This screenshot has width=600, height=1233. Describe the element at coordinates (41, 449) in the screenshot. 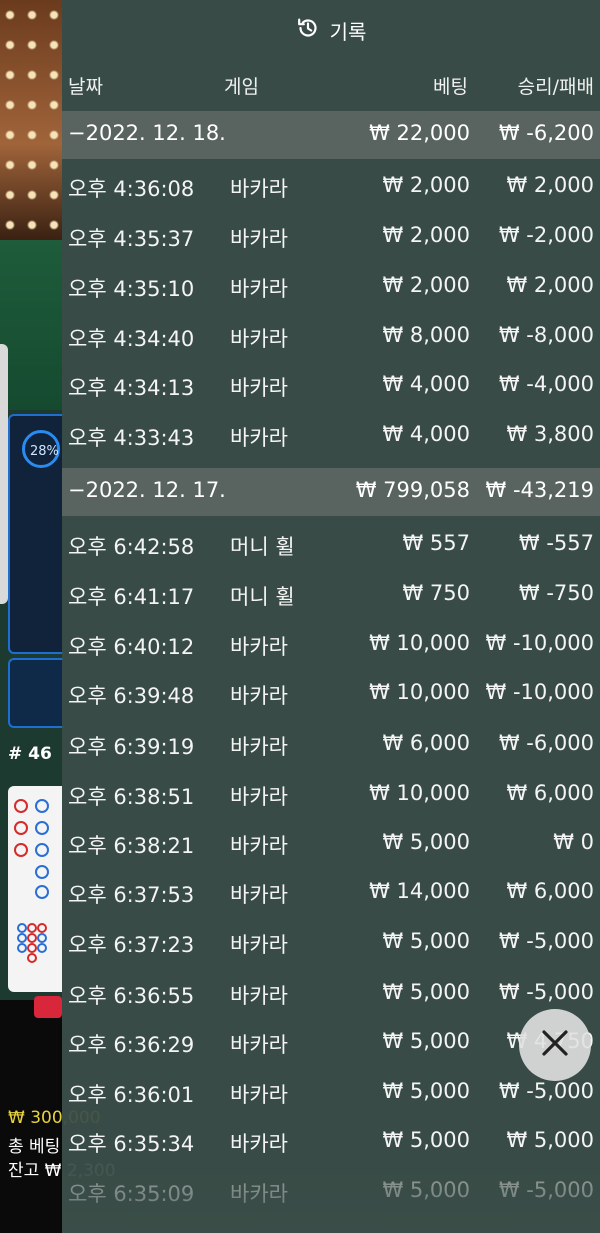

I see `timer-progress-ring: 28%` at that location.